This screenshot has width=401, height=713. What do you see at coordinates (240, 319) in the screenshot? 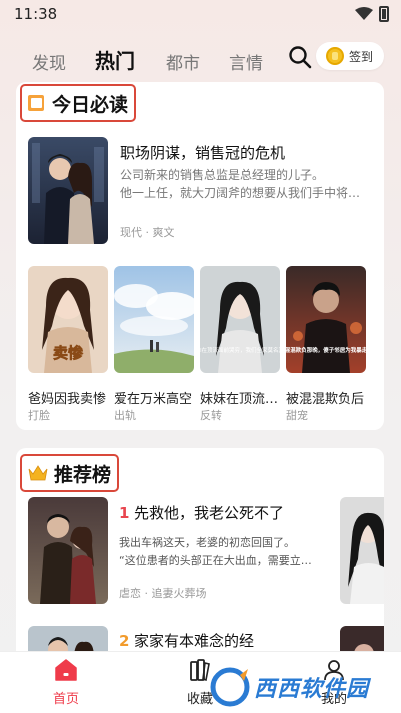
I see `grid-book-cover-3: 妹妹在顶流面前哭穷，我们全家莫名其妙` at bounding box center [240, 319].